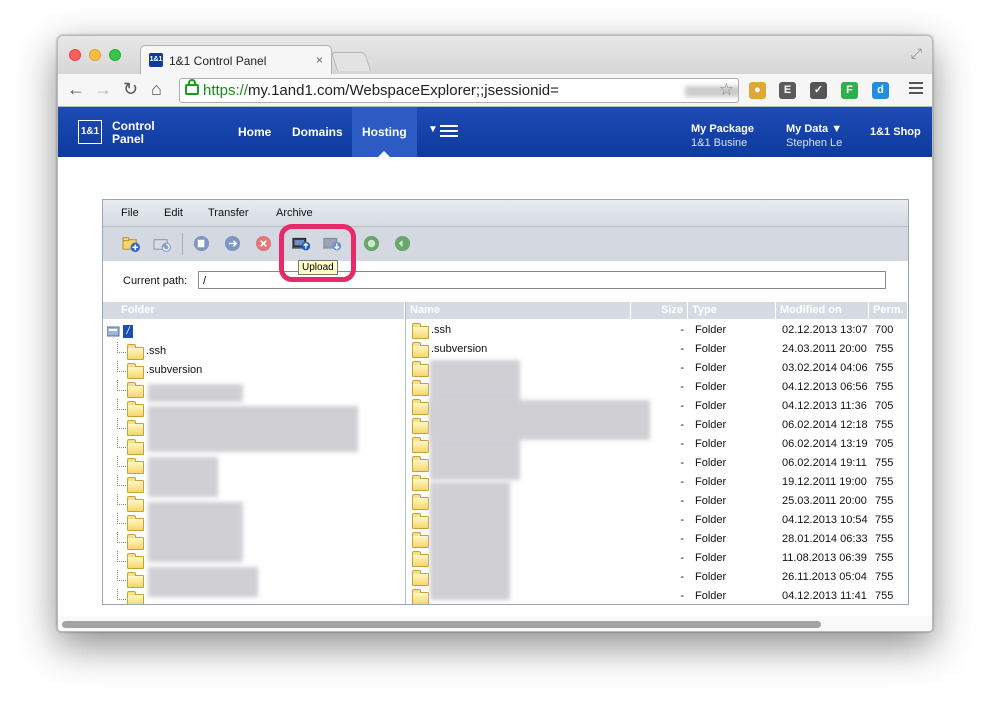 The height and width of the screenshot is (709, 988). Describe the element at coordinates (95, 55) in the screenshot. I see `window-minimize-button` at that location.